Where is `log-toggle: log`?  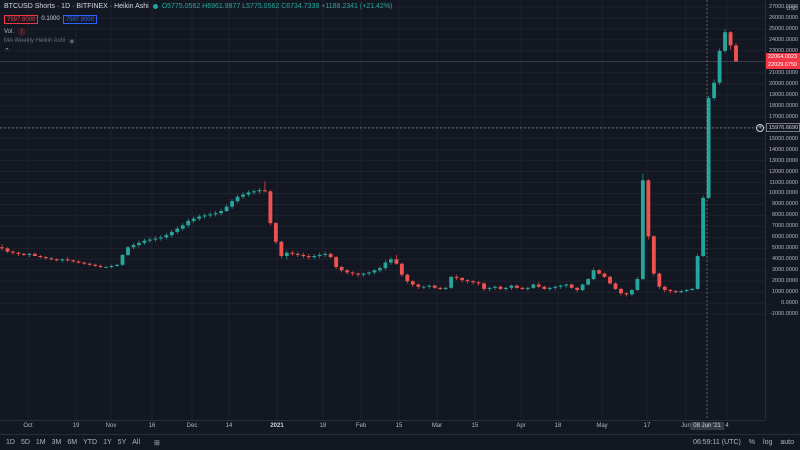 log-toggle: log is located at coordinates (767, 442).